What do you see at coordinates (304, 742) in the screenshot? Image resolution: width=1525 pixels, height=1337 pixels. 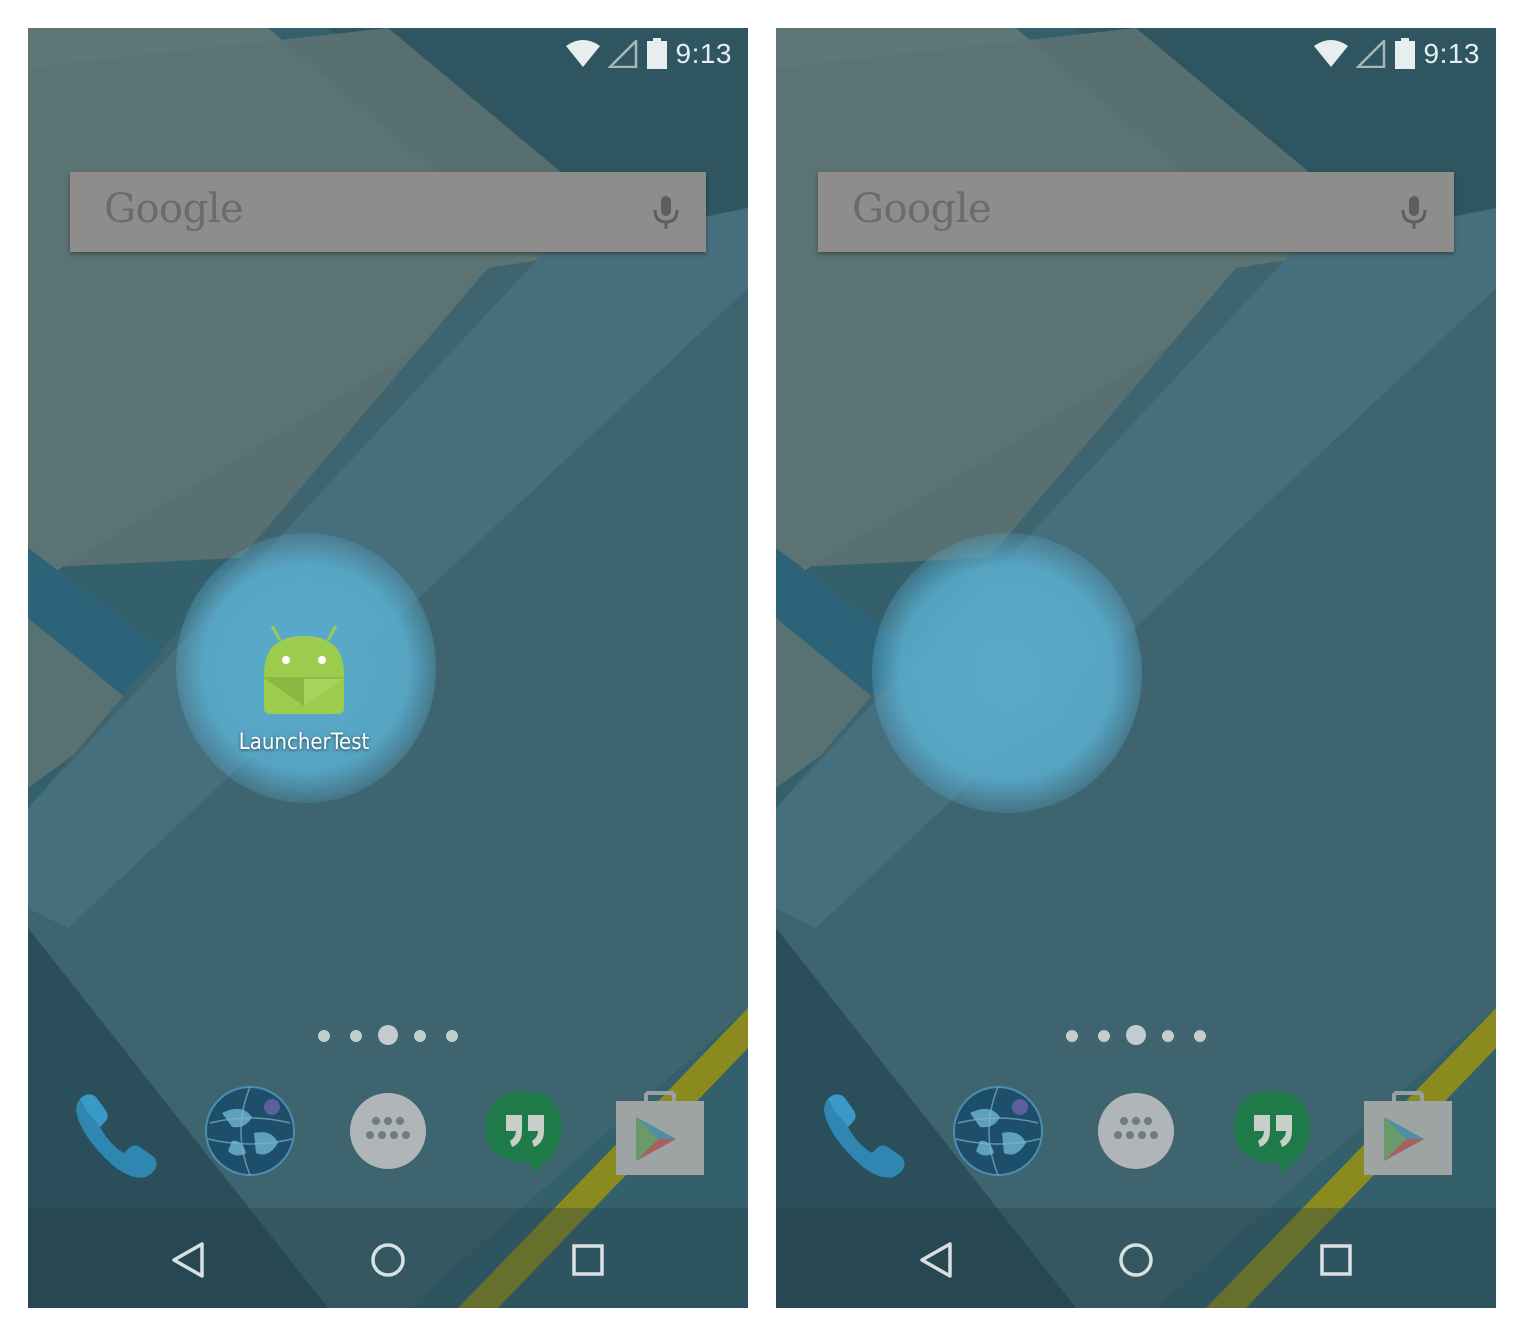 I see `app-label: LauncherTest` at bounding box center [304, 742].